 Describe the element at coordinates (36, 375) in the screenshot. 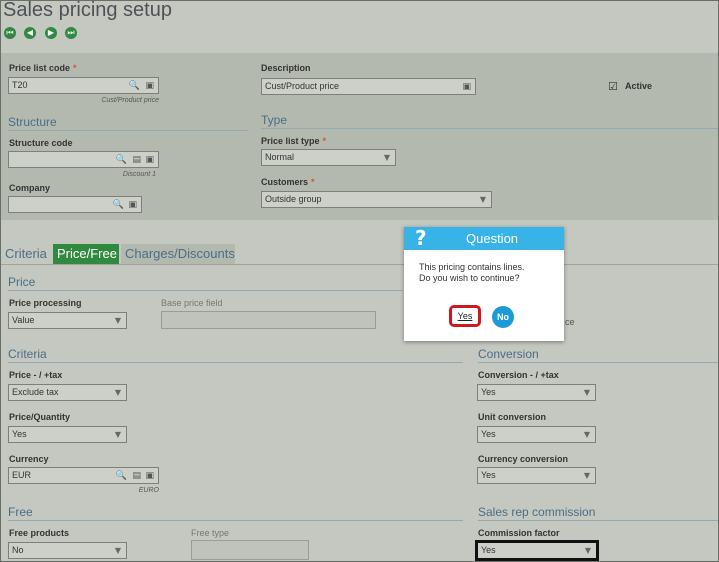

I see `price-tax-label: Price - / +tax` at that location.